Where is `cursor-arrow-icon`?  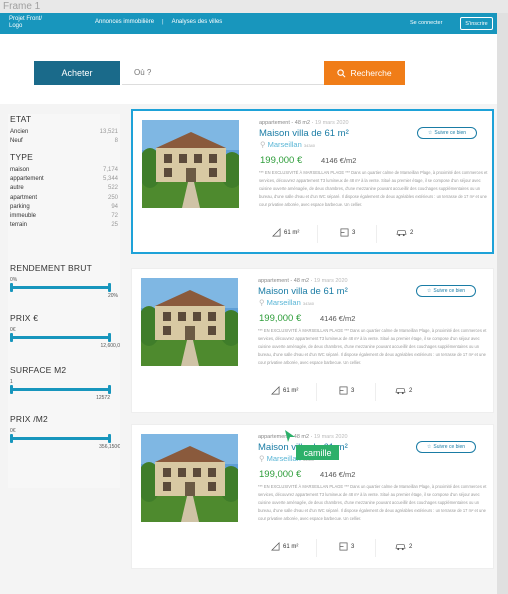 cursor-arrow-icon is located at coordinates (290, 436).